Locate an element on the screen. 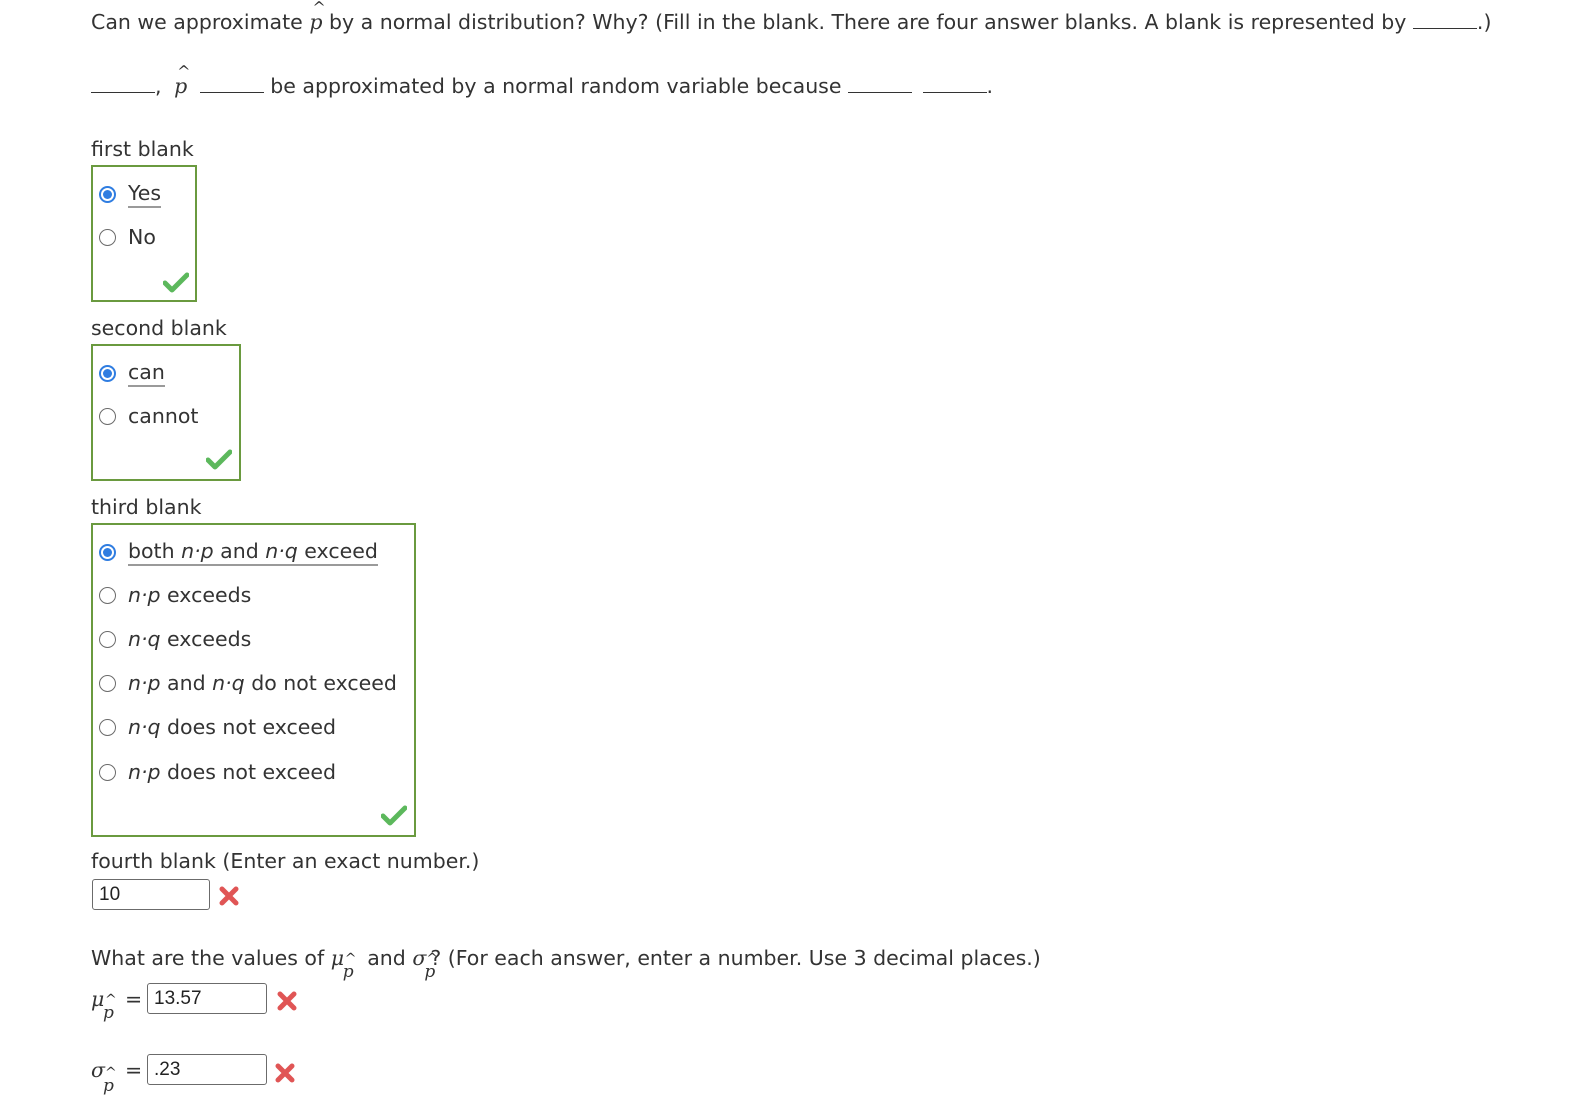 The width and height of the screenshot is (1578, 1116). second-blank-group: can cannot is located at coordinates (166, 412).